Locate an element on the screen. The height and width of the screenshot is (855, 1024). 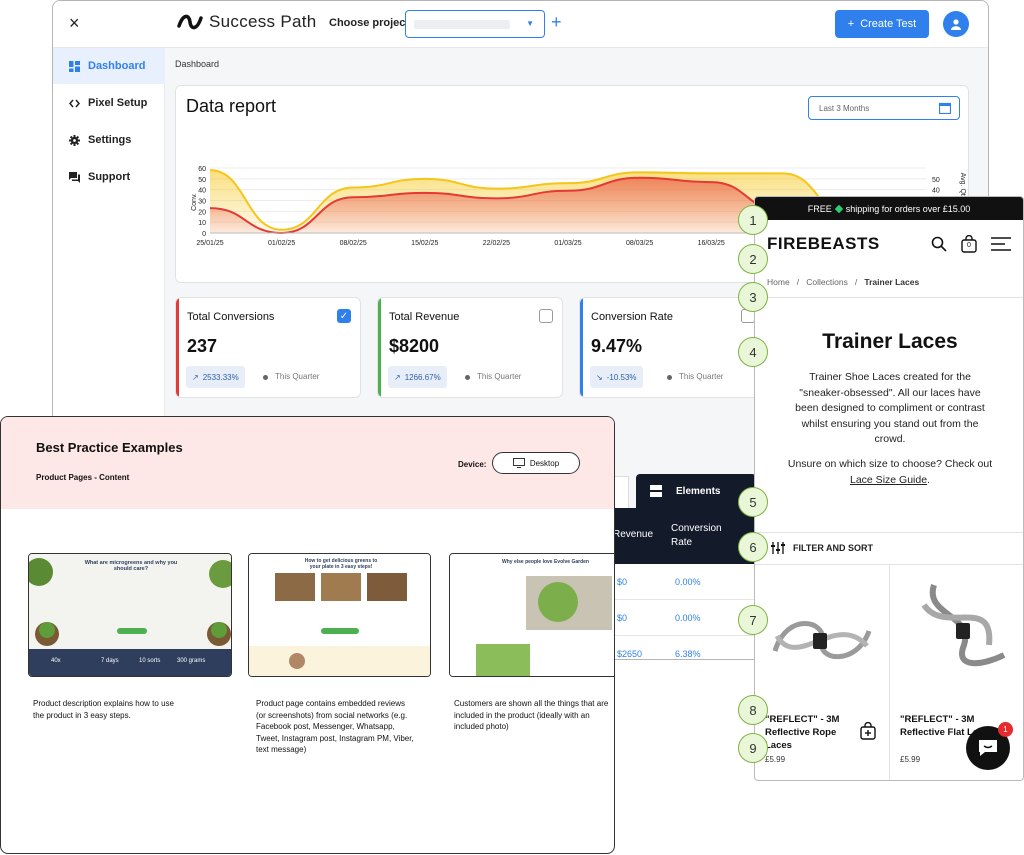
size-guide-link: Lace Size Guide is located at coordinates (888, 480).